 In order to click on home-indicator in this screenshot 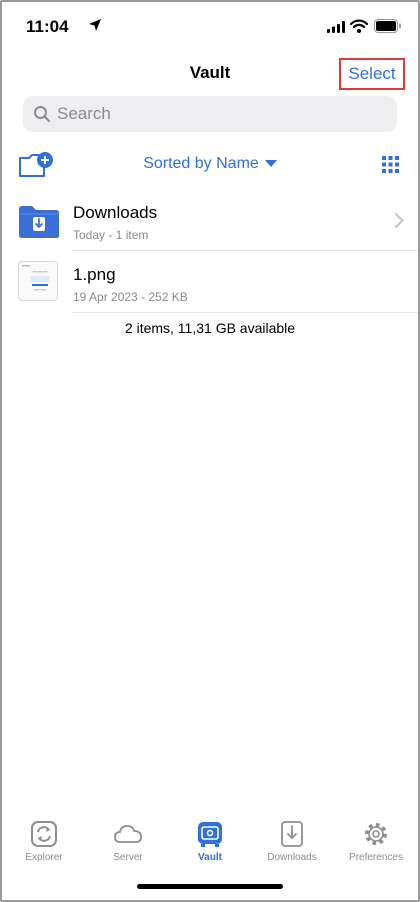, I will do `click(210, 886)`.